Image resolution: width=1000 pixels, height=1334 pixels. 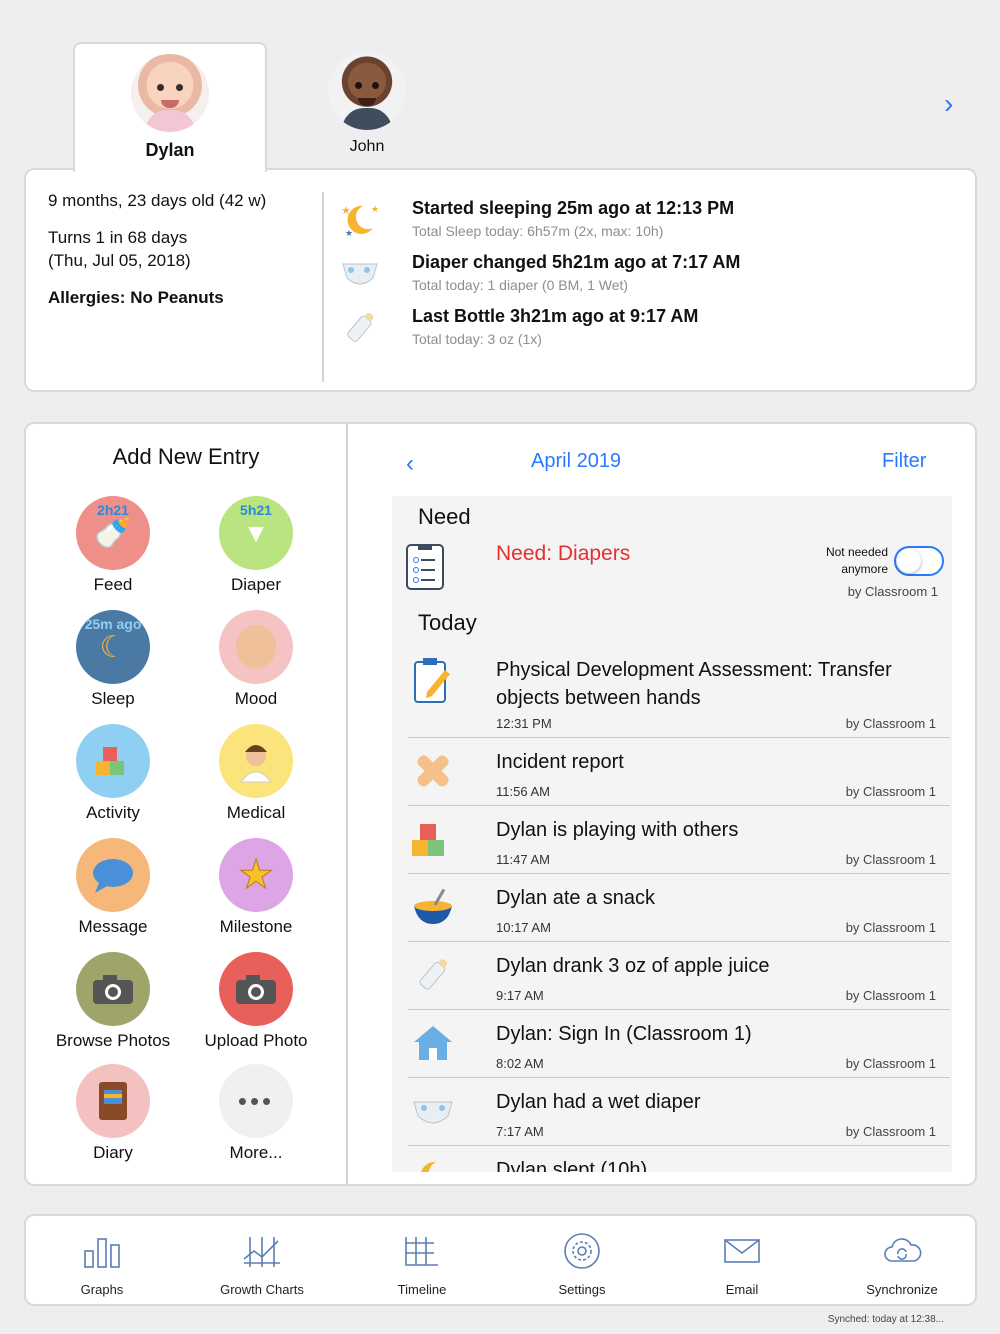 I want to click on upload-photo-button: Upload Photo, so click(x=256, y=1001).